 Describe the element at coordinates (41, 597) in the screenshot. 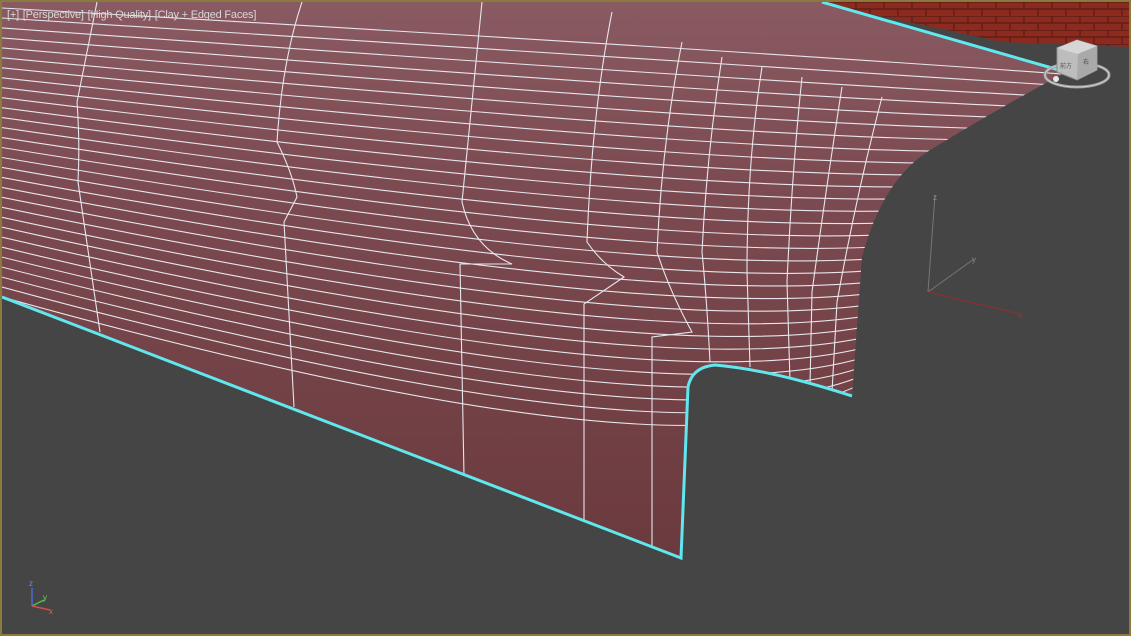

I see `world-axis-tripod: z y x` at that location.